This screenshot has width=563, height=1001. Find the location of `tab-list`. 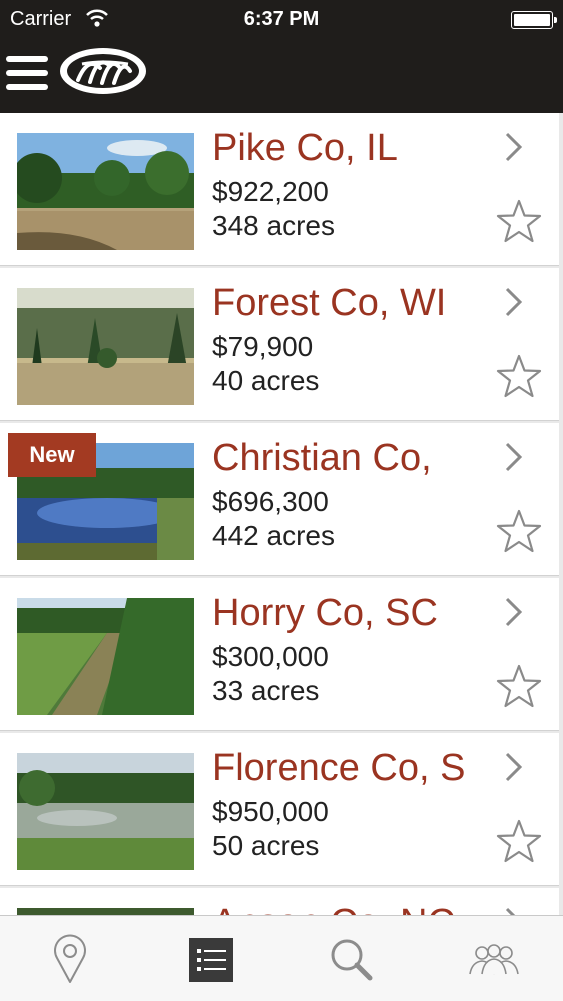

tab-list is located at coordinates (210, 958).